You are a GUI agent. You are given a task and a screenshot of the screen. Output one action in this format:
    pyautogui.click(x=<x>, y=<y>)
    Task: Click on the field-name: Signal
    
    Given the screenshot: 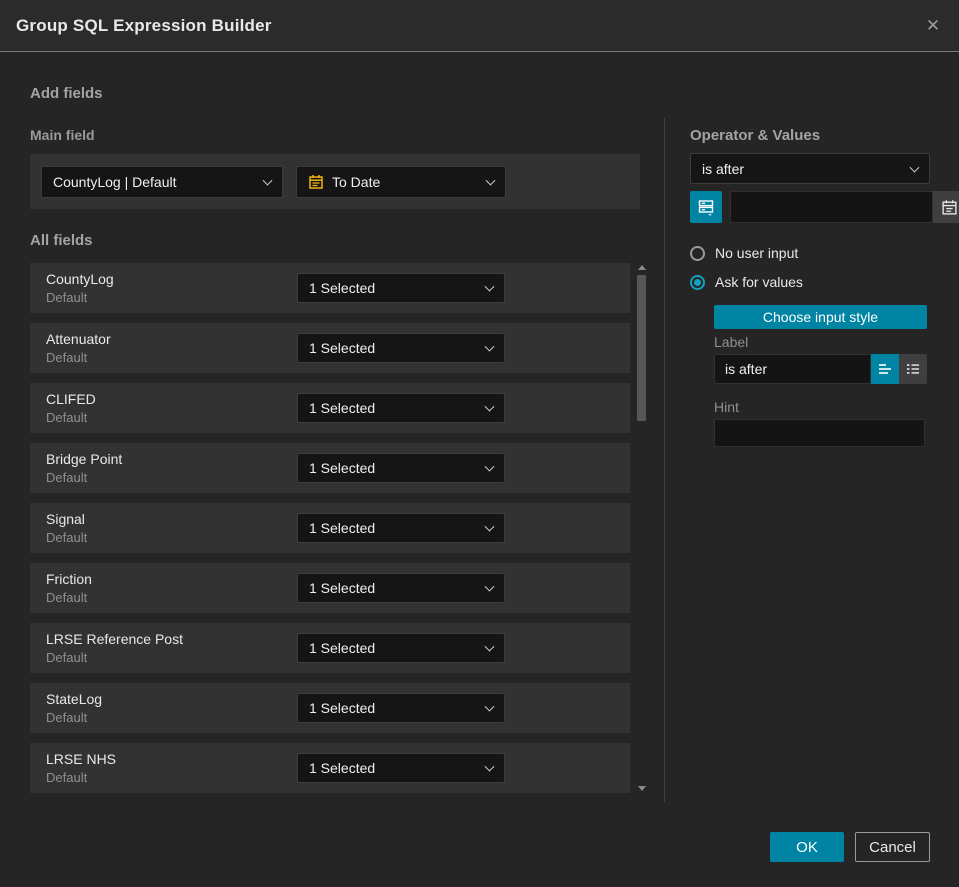 What is the action you would take?
    pyautogui.click(x=65, y=519)
    